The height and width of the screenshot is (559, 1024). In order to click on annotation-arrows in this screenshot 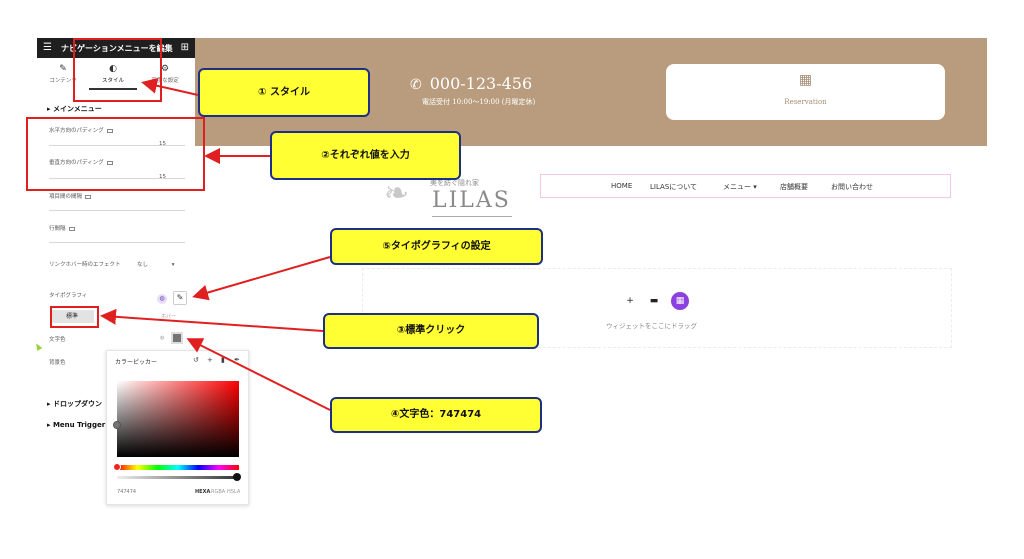, I will do `click(215, 244)`.